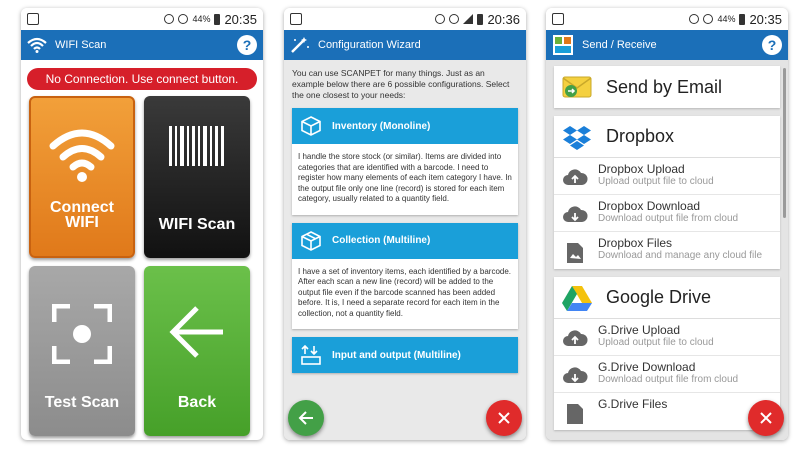 The width and height of the screenshot is (800, 455). Describe the element at coordinates (369, 45) in the screenshot. I see `app-bar-title: Configuration Wizard` at that location.